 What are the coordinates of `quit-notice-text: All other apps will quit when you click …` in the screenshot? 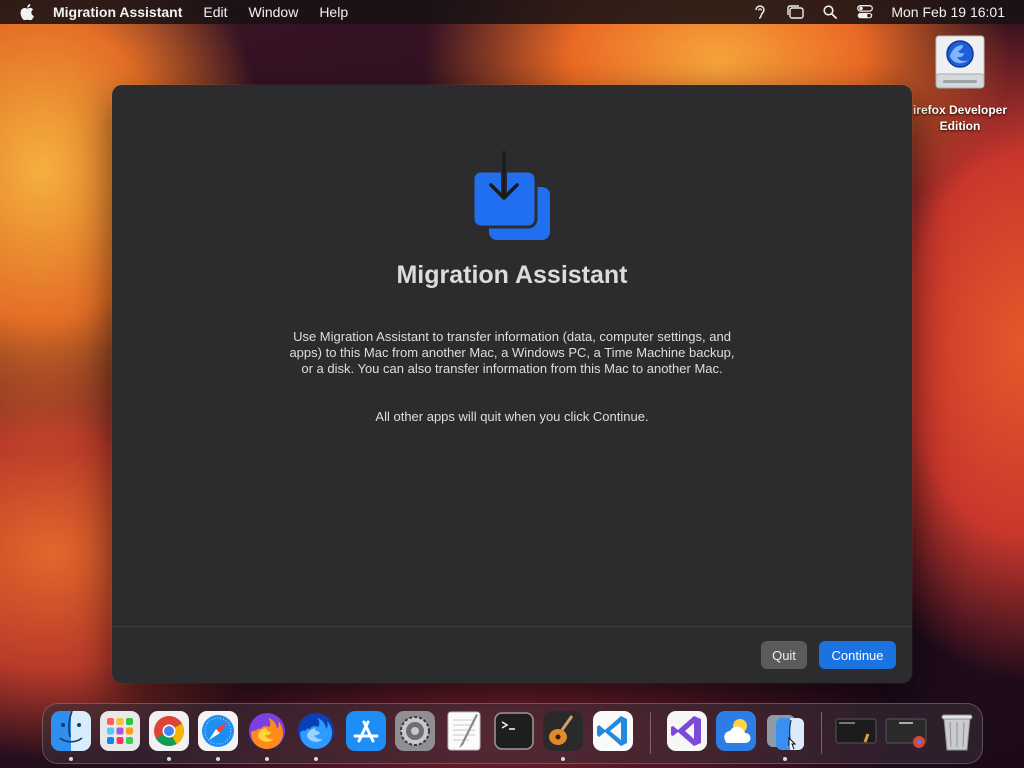 It's located at (512, 416).